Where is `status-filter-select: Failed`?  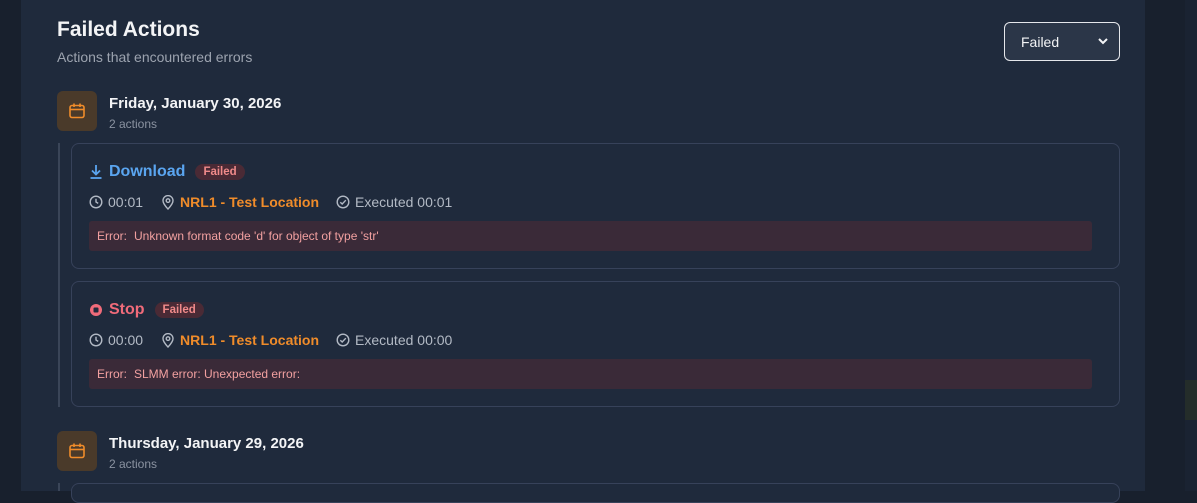 status-filter-select: Failed is located at coordinates (1062, 41).